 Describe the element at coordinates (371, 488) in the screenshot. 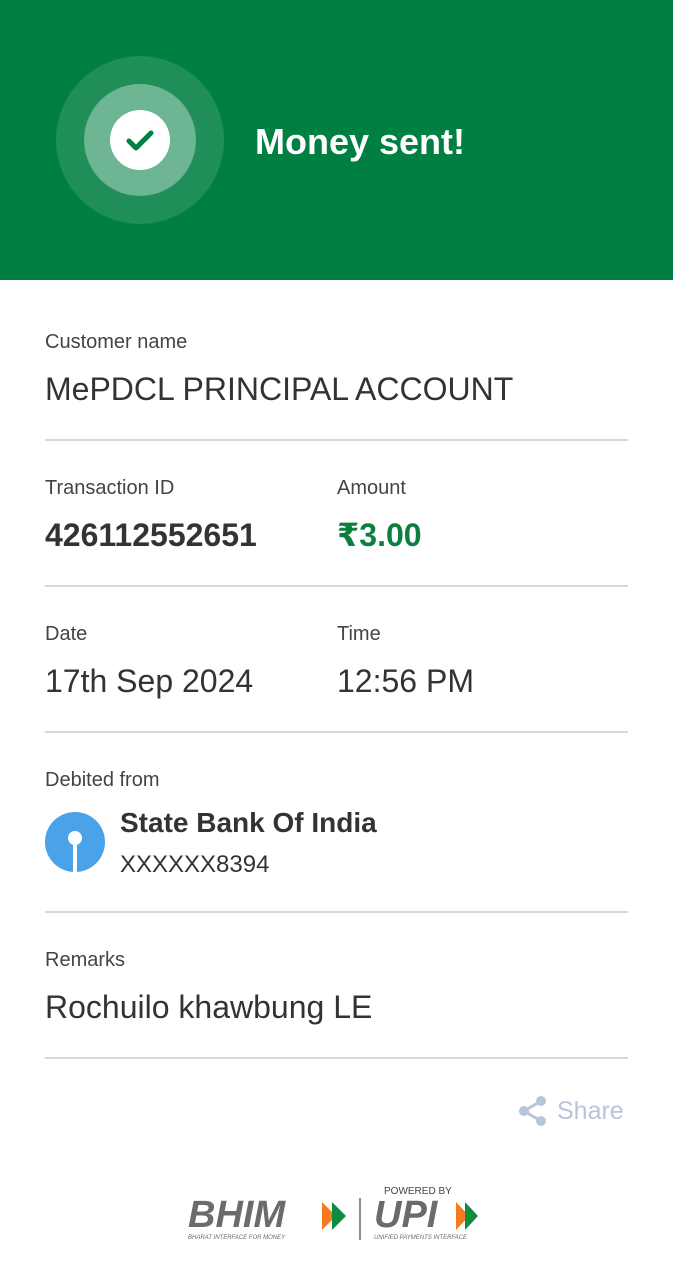

I see `amount-label: Amount` at that location.